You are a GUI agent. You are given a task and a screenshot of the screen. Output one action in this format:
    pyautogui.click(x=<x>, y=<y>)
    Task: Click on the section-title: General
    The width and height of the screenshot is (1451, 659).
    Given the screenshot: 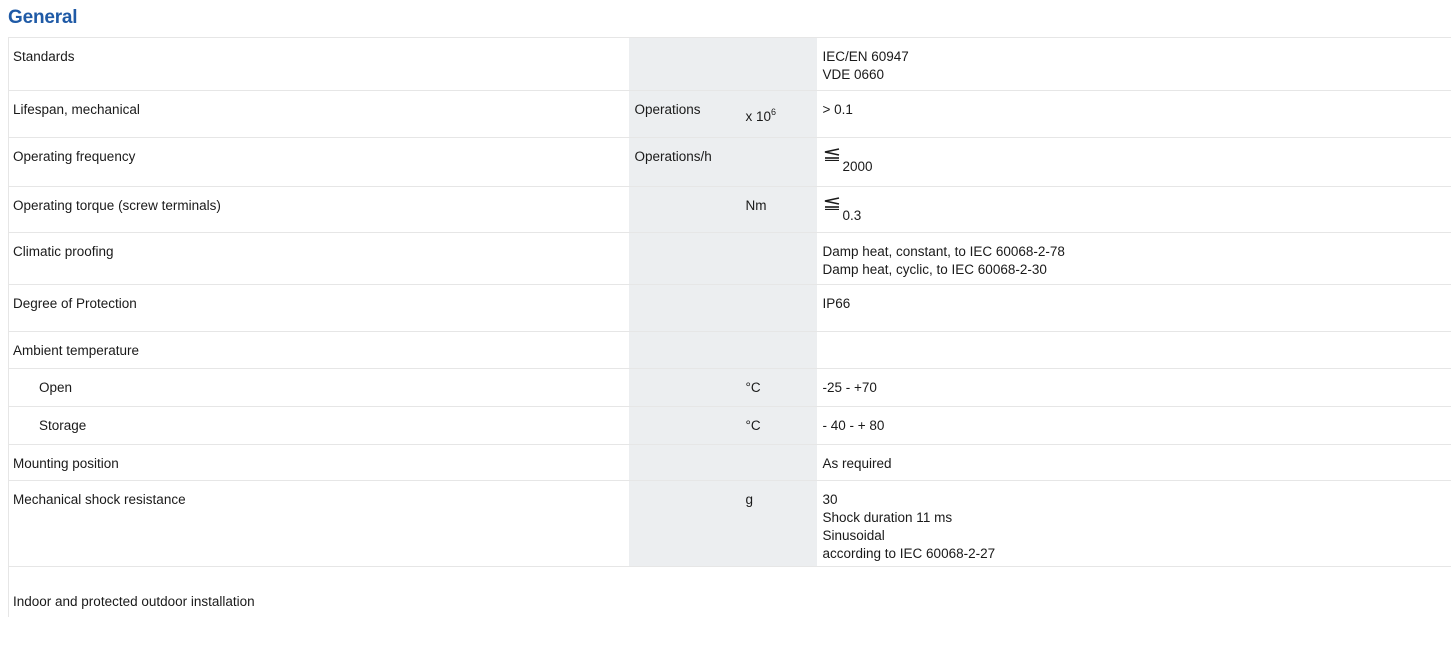 What is the action you would take?
    pyautogui.click(x=43, y=17)
    